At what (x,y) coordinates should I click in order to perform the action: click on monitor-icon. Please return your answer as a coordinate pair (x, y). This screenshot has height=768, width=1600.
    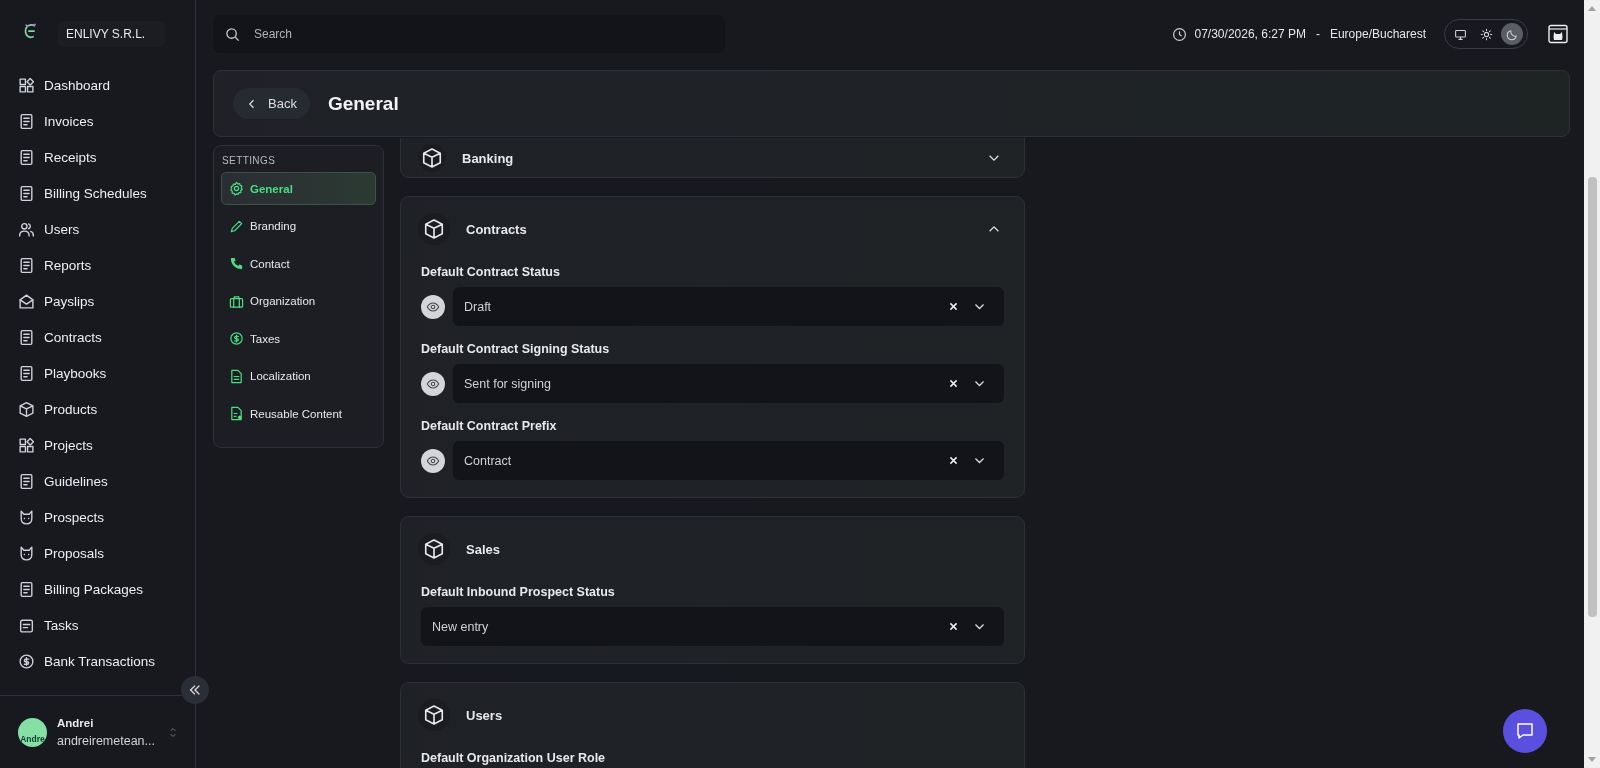
    Looking at the image, I should click on (1460, 34).